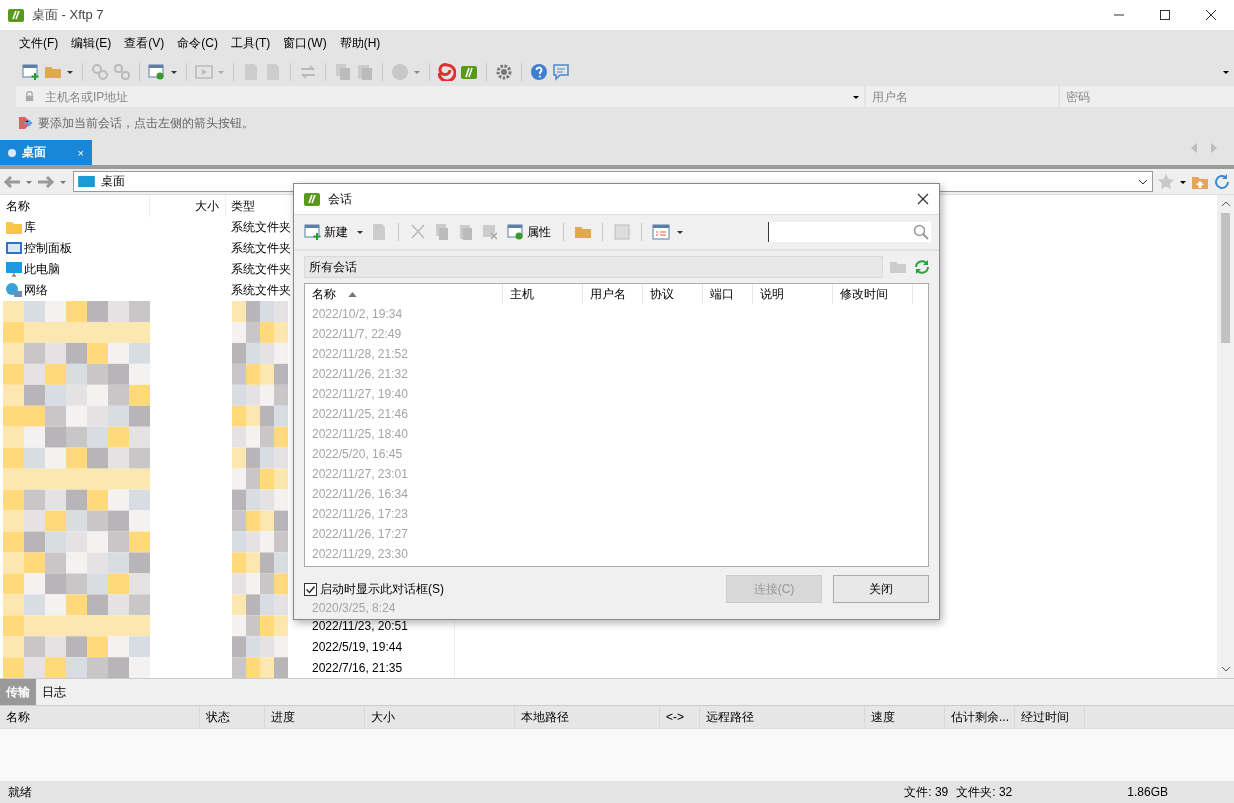 The image size is (1234, 803). I want to click on file-name: 网络, so click(36, 290).